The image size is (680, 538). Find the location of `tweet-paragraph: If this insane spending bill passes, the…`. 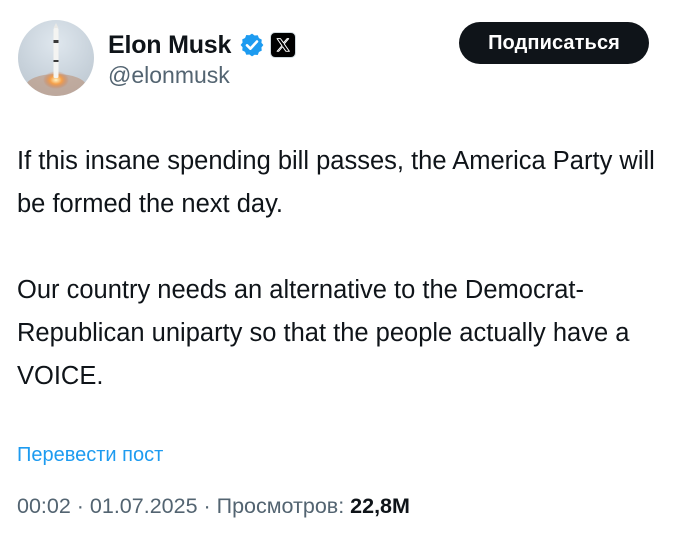

tweet-paragraph: If this insane spending bill passes, the… is located at coordinates (336, 182).